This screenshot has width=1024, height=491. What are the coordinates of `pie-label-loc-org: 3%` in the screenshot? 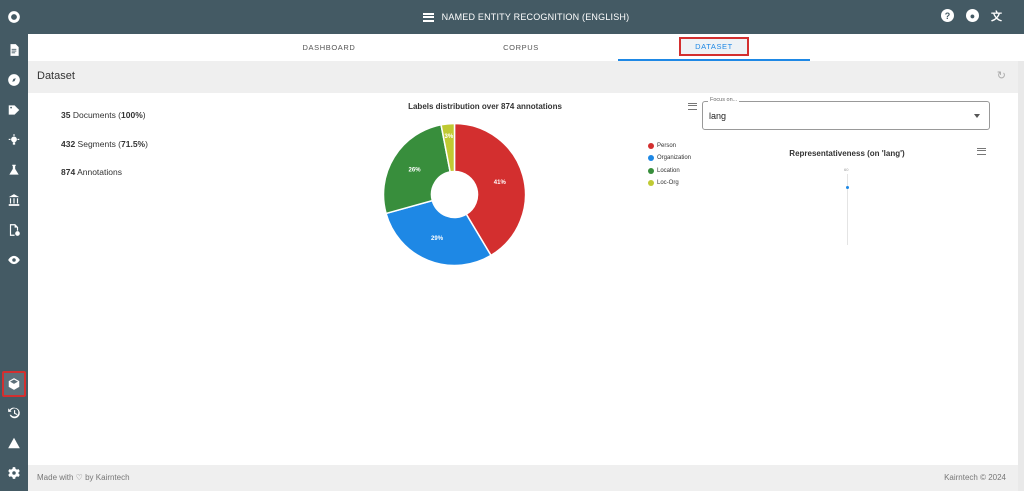 It's located at (449, 137).